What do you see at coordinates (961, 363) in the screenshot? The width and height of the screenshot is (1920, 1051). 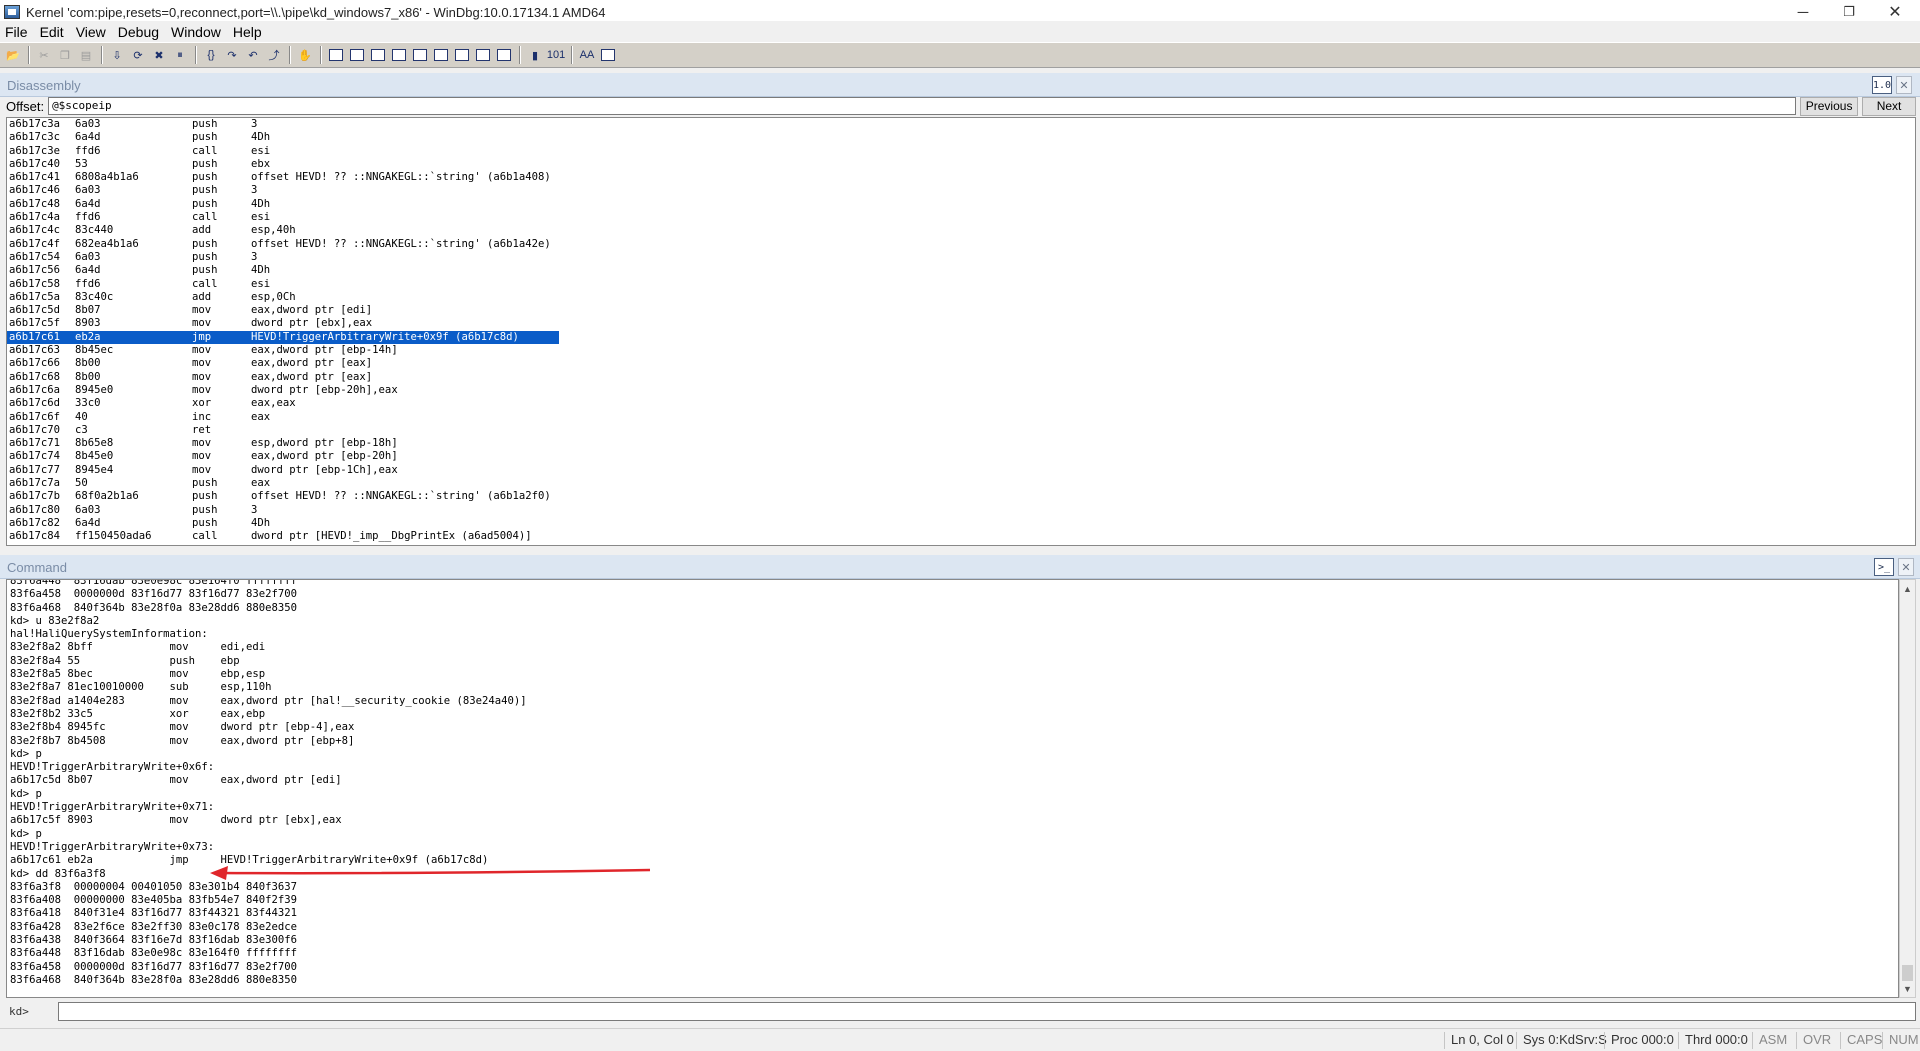 I see `disassembly-line: a6b17c66 8b00 mov eax,dword ptr [eax]` at bounding box center [961, 363].